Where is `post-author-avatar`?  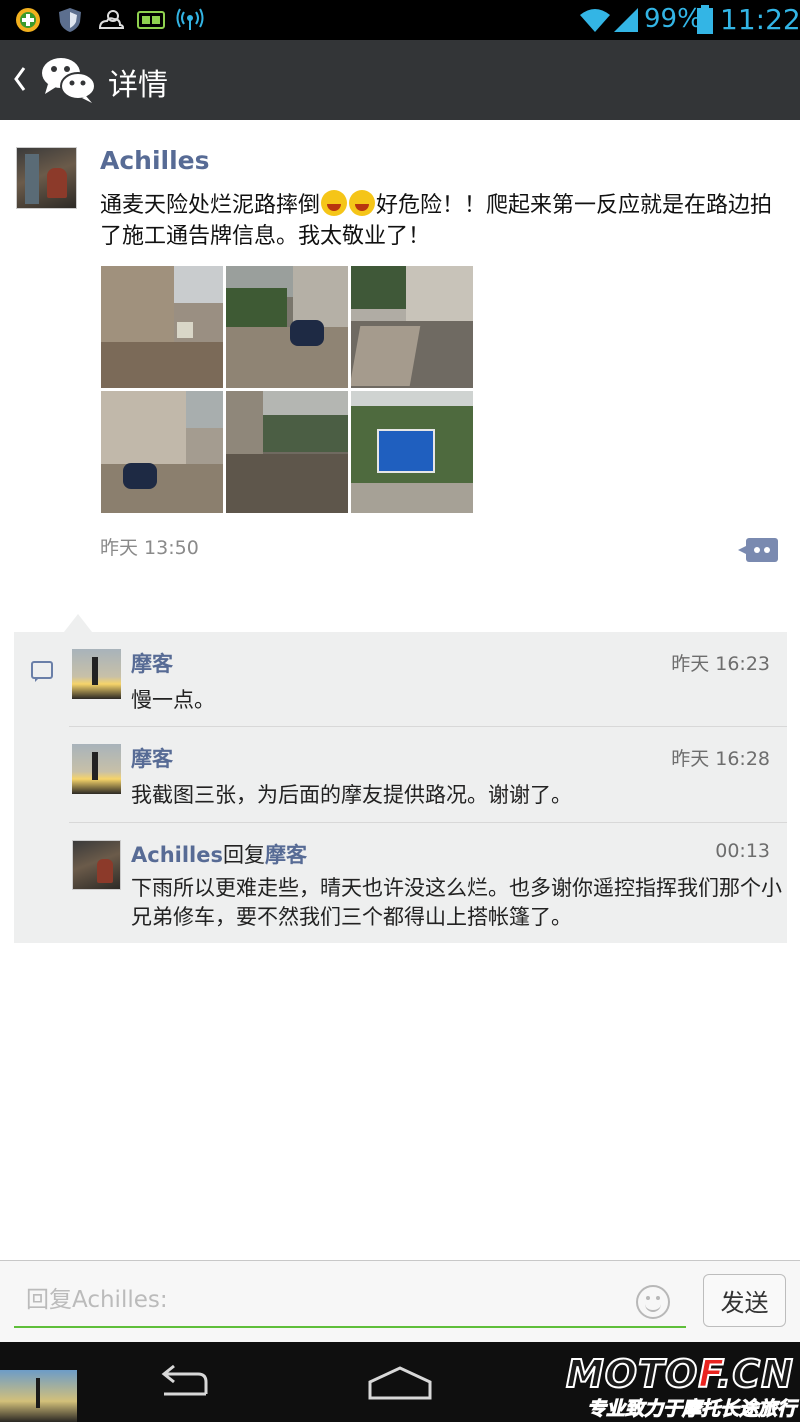 post-author-avatar is located at coordinates (46, 178).